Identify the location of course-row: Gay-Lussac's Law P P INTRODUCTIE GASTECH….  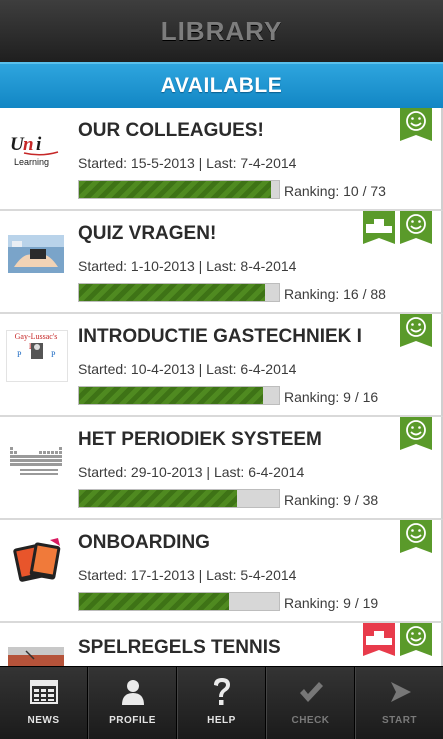
(221, 365).